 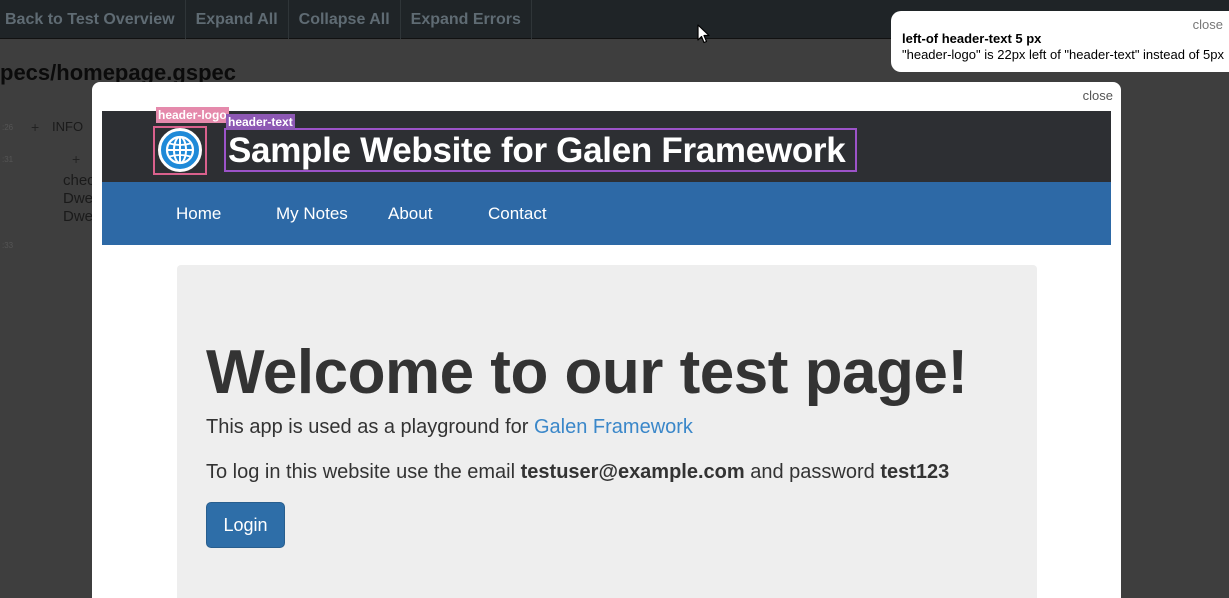 I want to click on nav-contact: Contact, so click(x=517, y=214).